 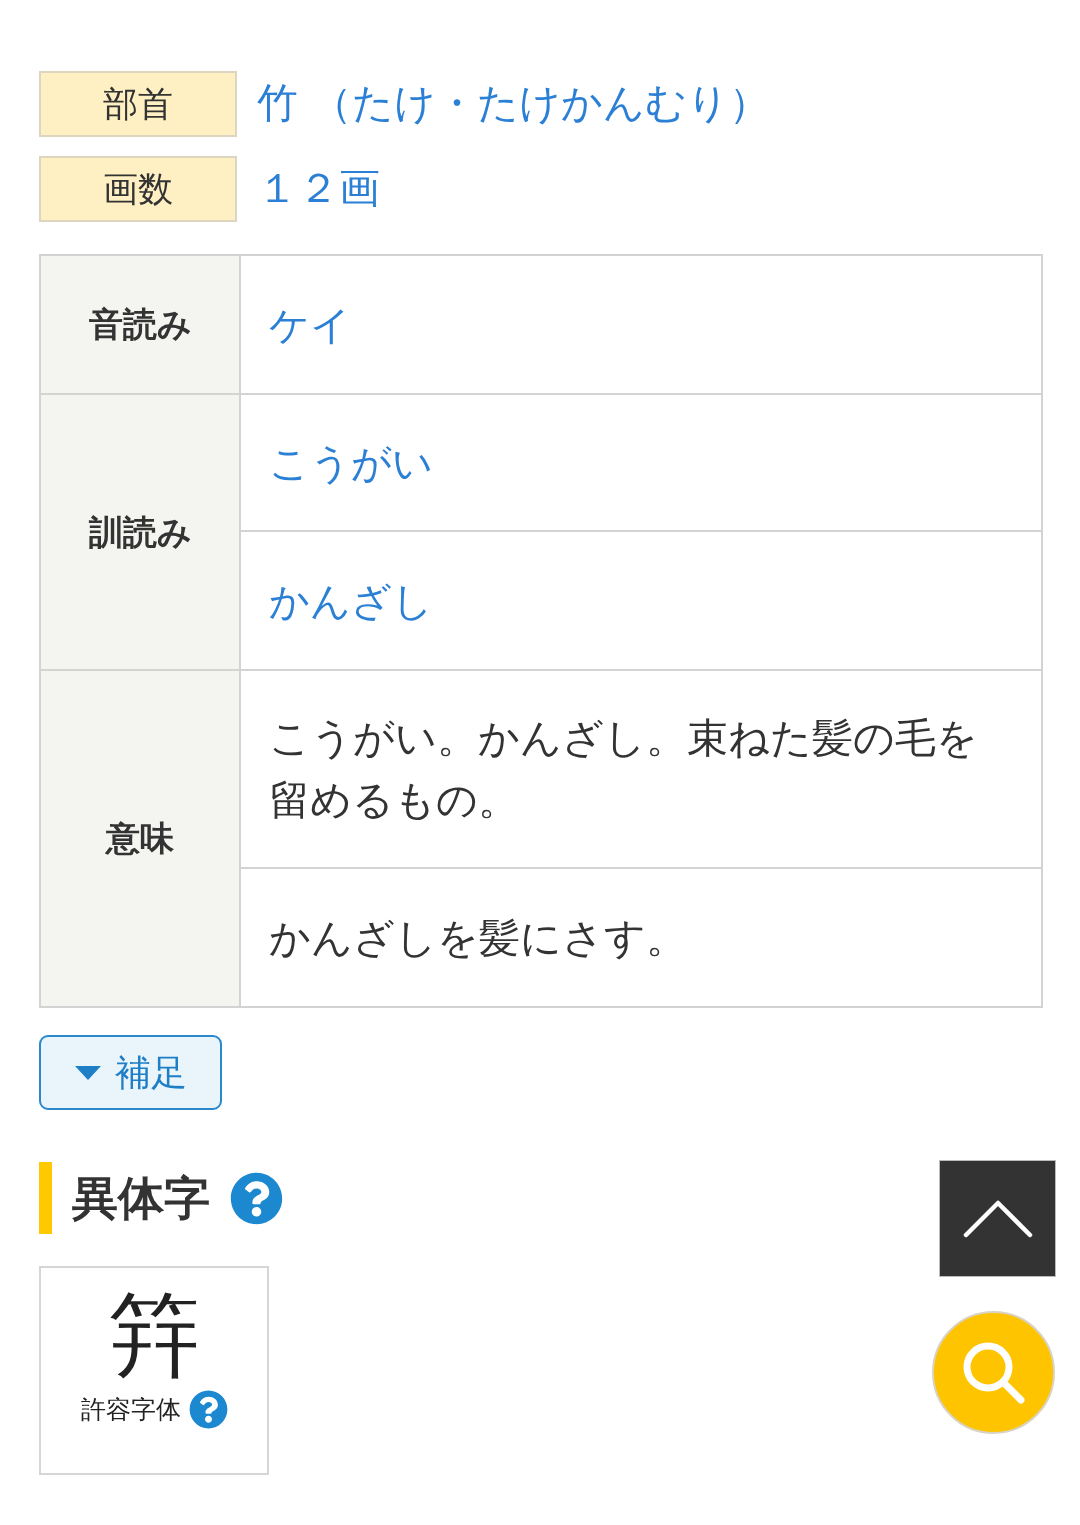 I want to click on section-title: 異体字, so click(x=141, y=1198).